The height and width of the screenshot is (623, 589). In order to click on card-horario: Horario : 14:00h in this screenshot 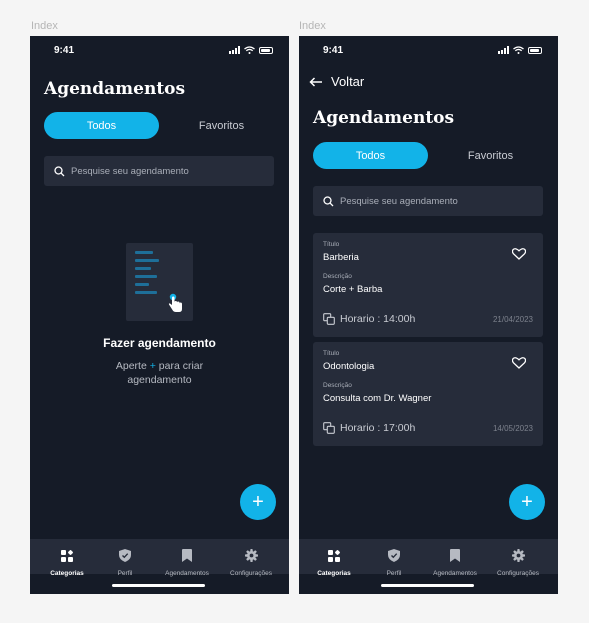, I will do `click(369, 319)`.